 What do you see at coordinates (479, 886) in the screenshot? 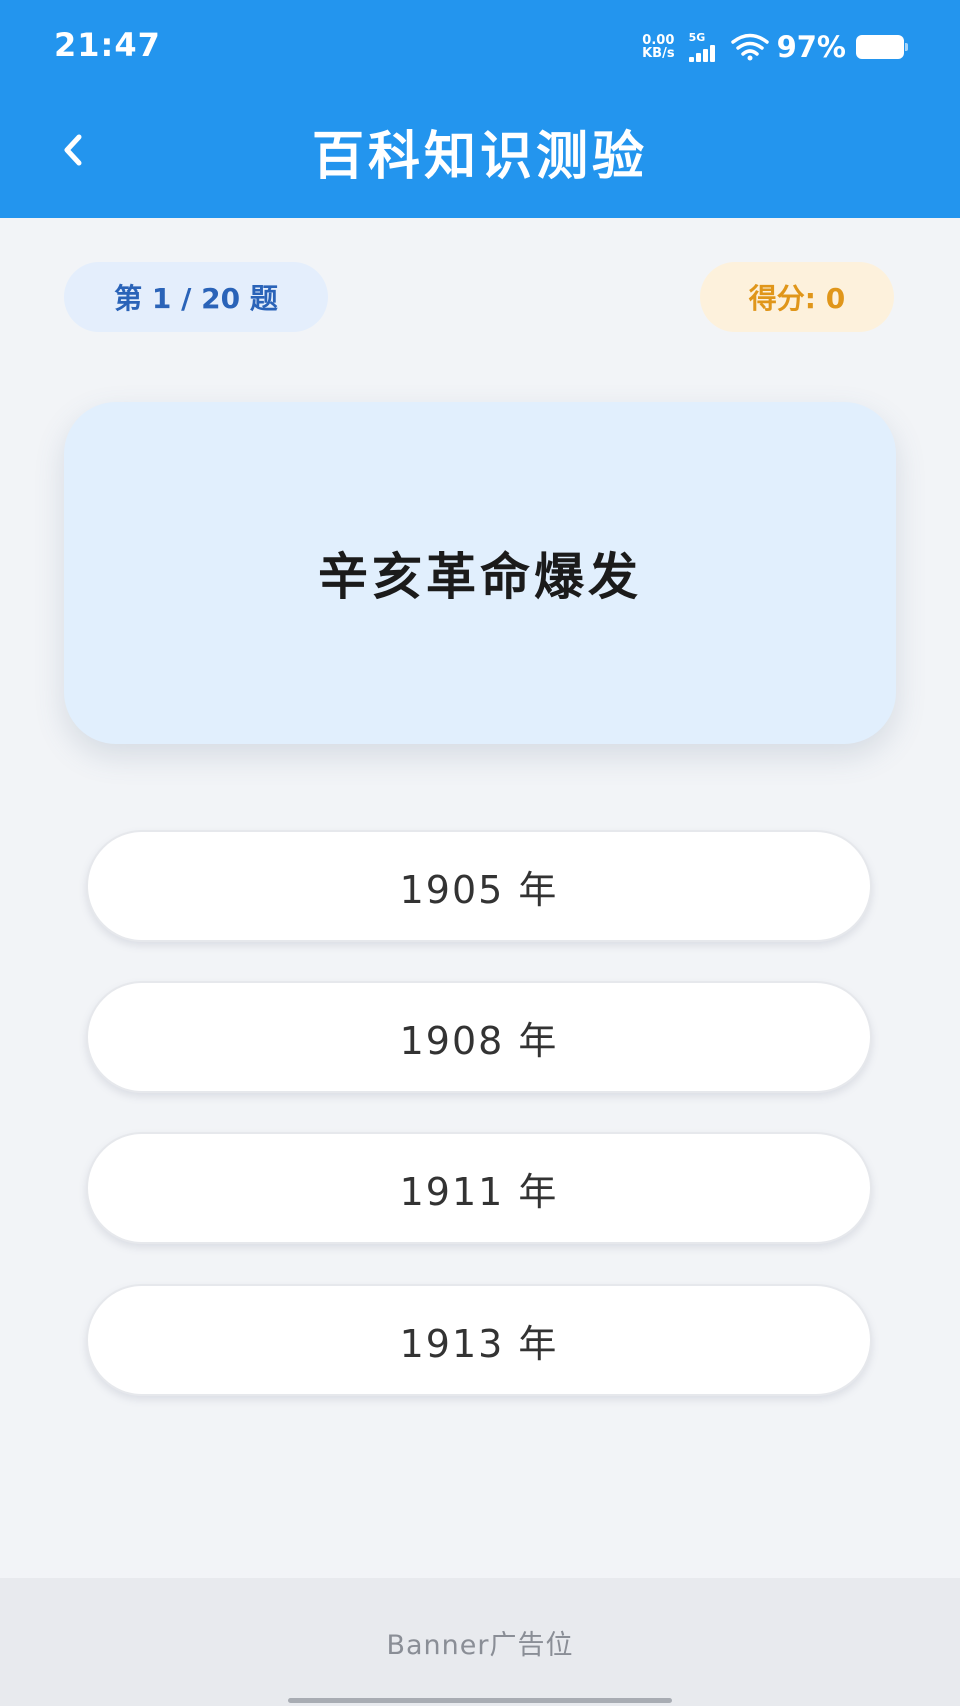
I see `option-button-1: 1905 年` at bounding box center [479, 886].